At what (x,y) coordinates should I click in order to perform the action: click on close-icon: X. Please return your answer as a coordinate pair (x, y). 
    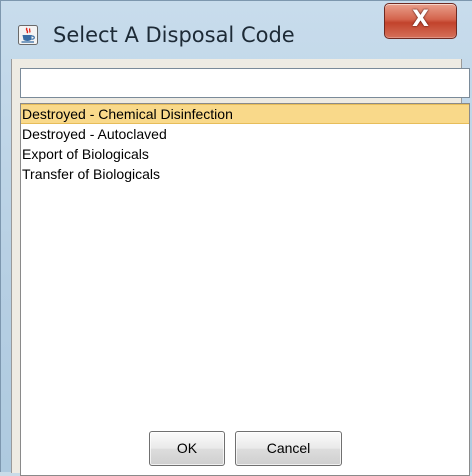
    Looking at the image, I should click on (420, 19).